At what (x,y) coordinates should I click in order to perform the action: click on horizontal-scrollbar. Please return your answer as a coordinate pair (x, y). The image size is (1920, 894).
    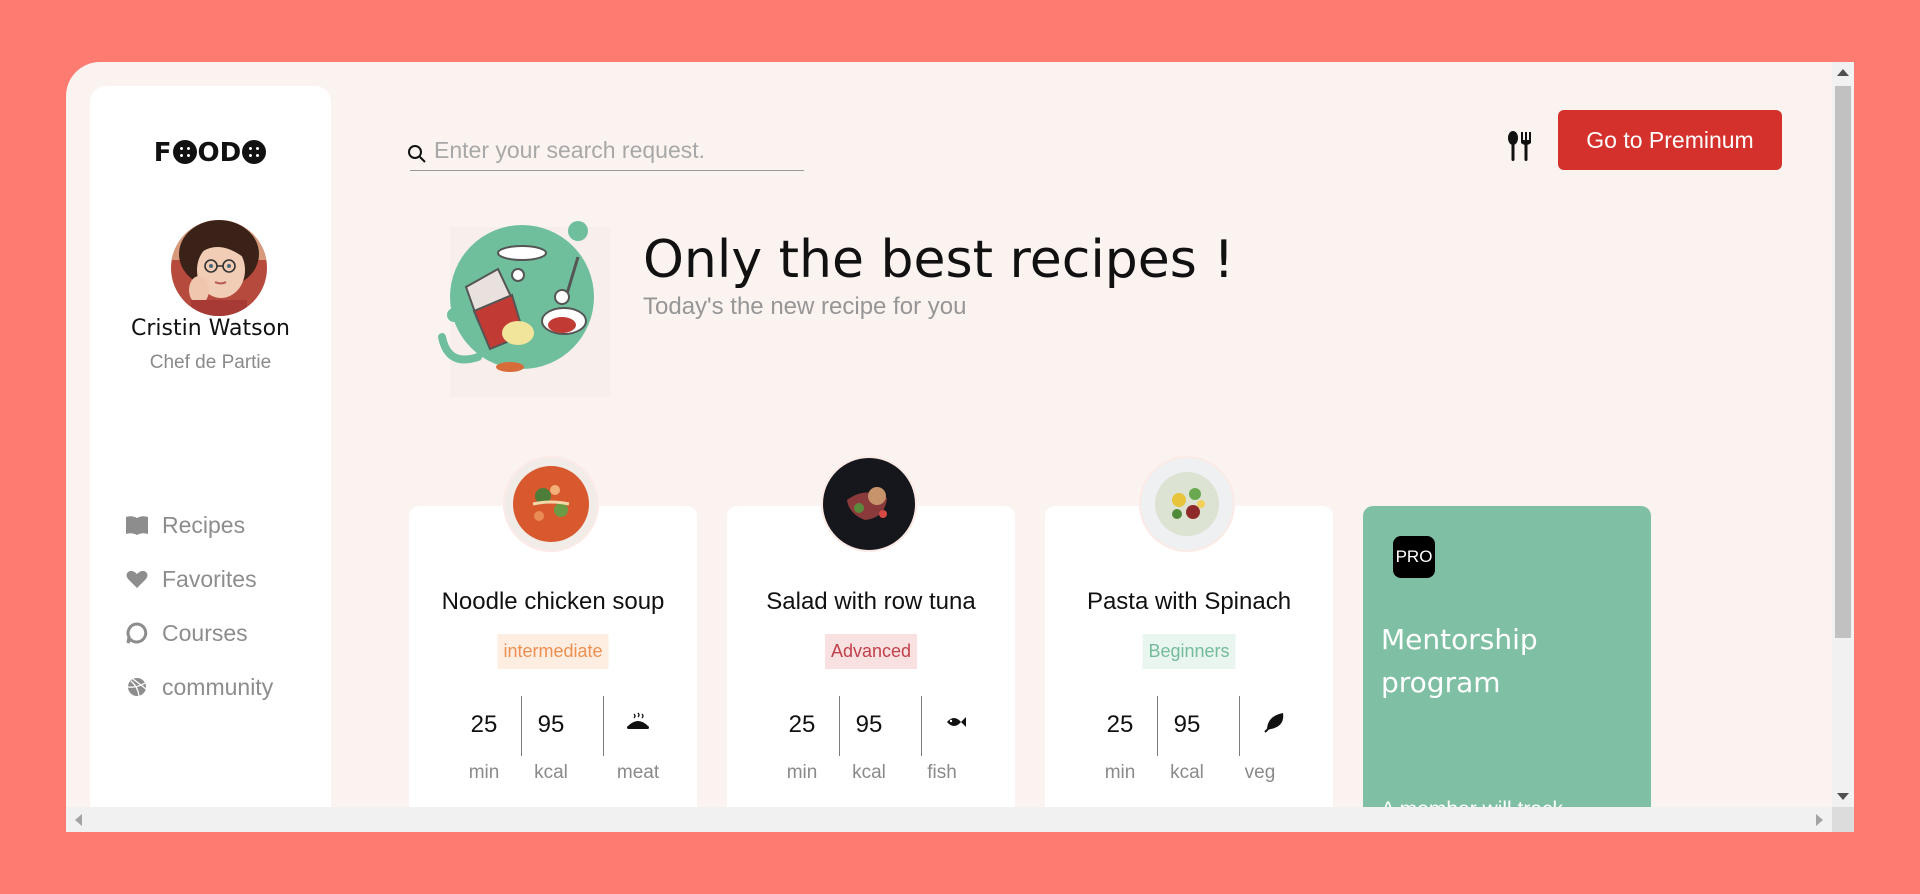
    Looking at the image, I should click on (949, 819).